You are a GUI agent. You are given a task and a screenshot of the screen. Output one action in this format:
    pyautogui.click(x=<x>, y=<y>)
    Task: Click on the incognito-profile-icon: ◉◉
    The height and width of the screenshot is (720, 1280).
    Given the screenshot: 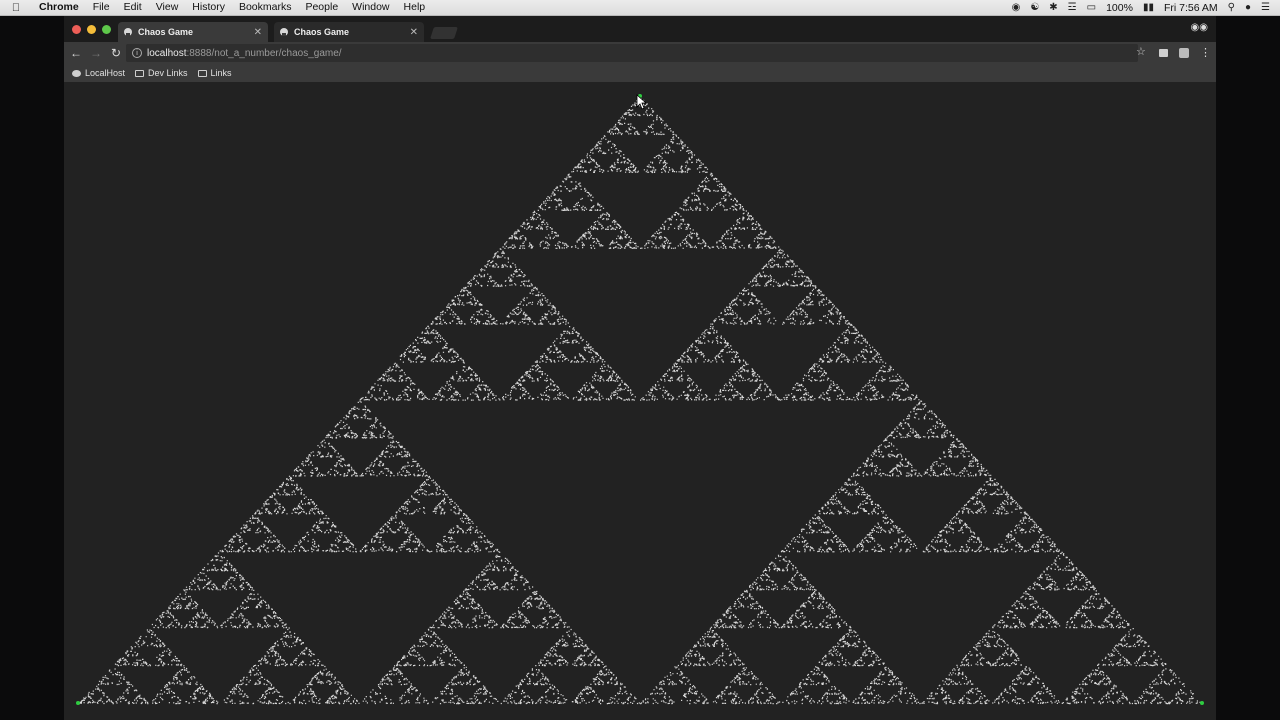 What is the action you would take?
    pyautogui.click(x=1199, y=27)
    